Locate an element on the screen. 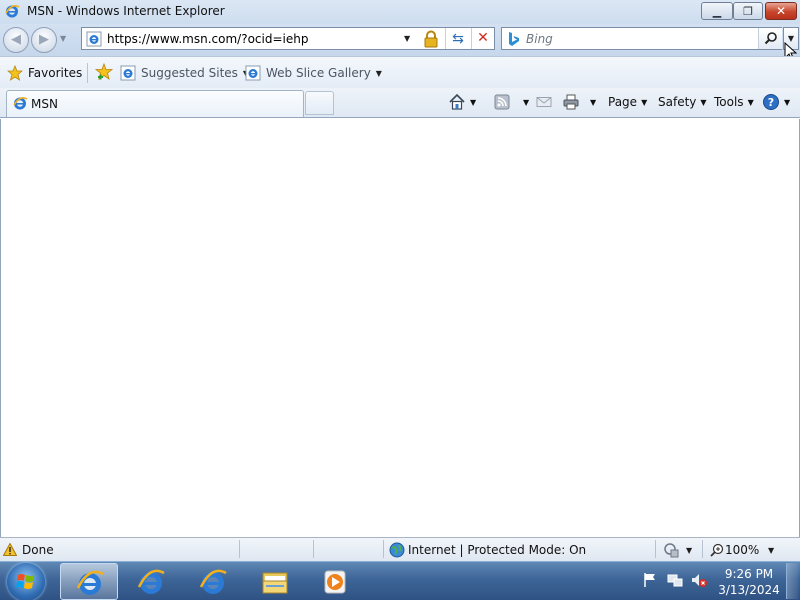 Image resolution: width=800 pixels, height=600 pixels. security-settings-icon is located at coordinates (671, 550).